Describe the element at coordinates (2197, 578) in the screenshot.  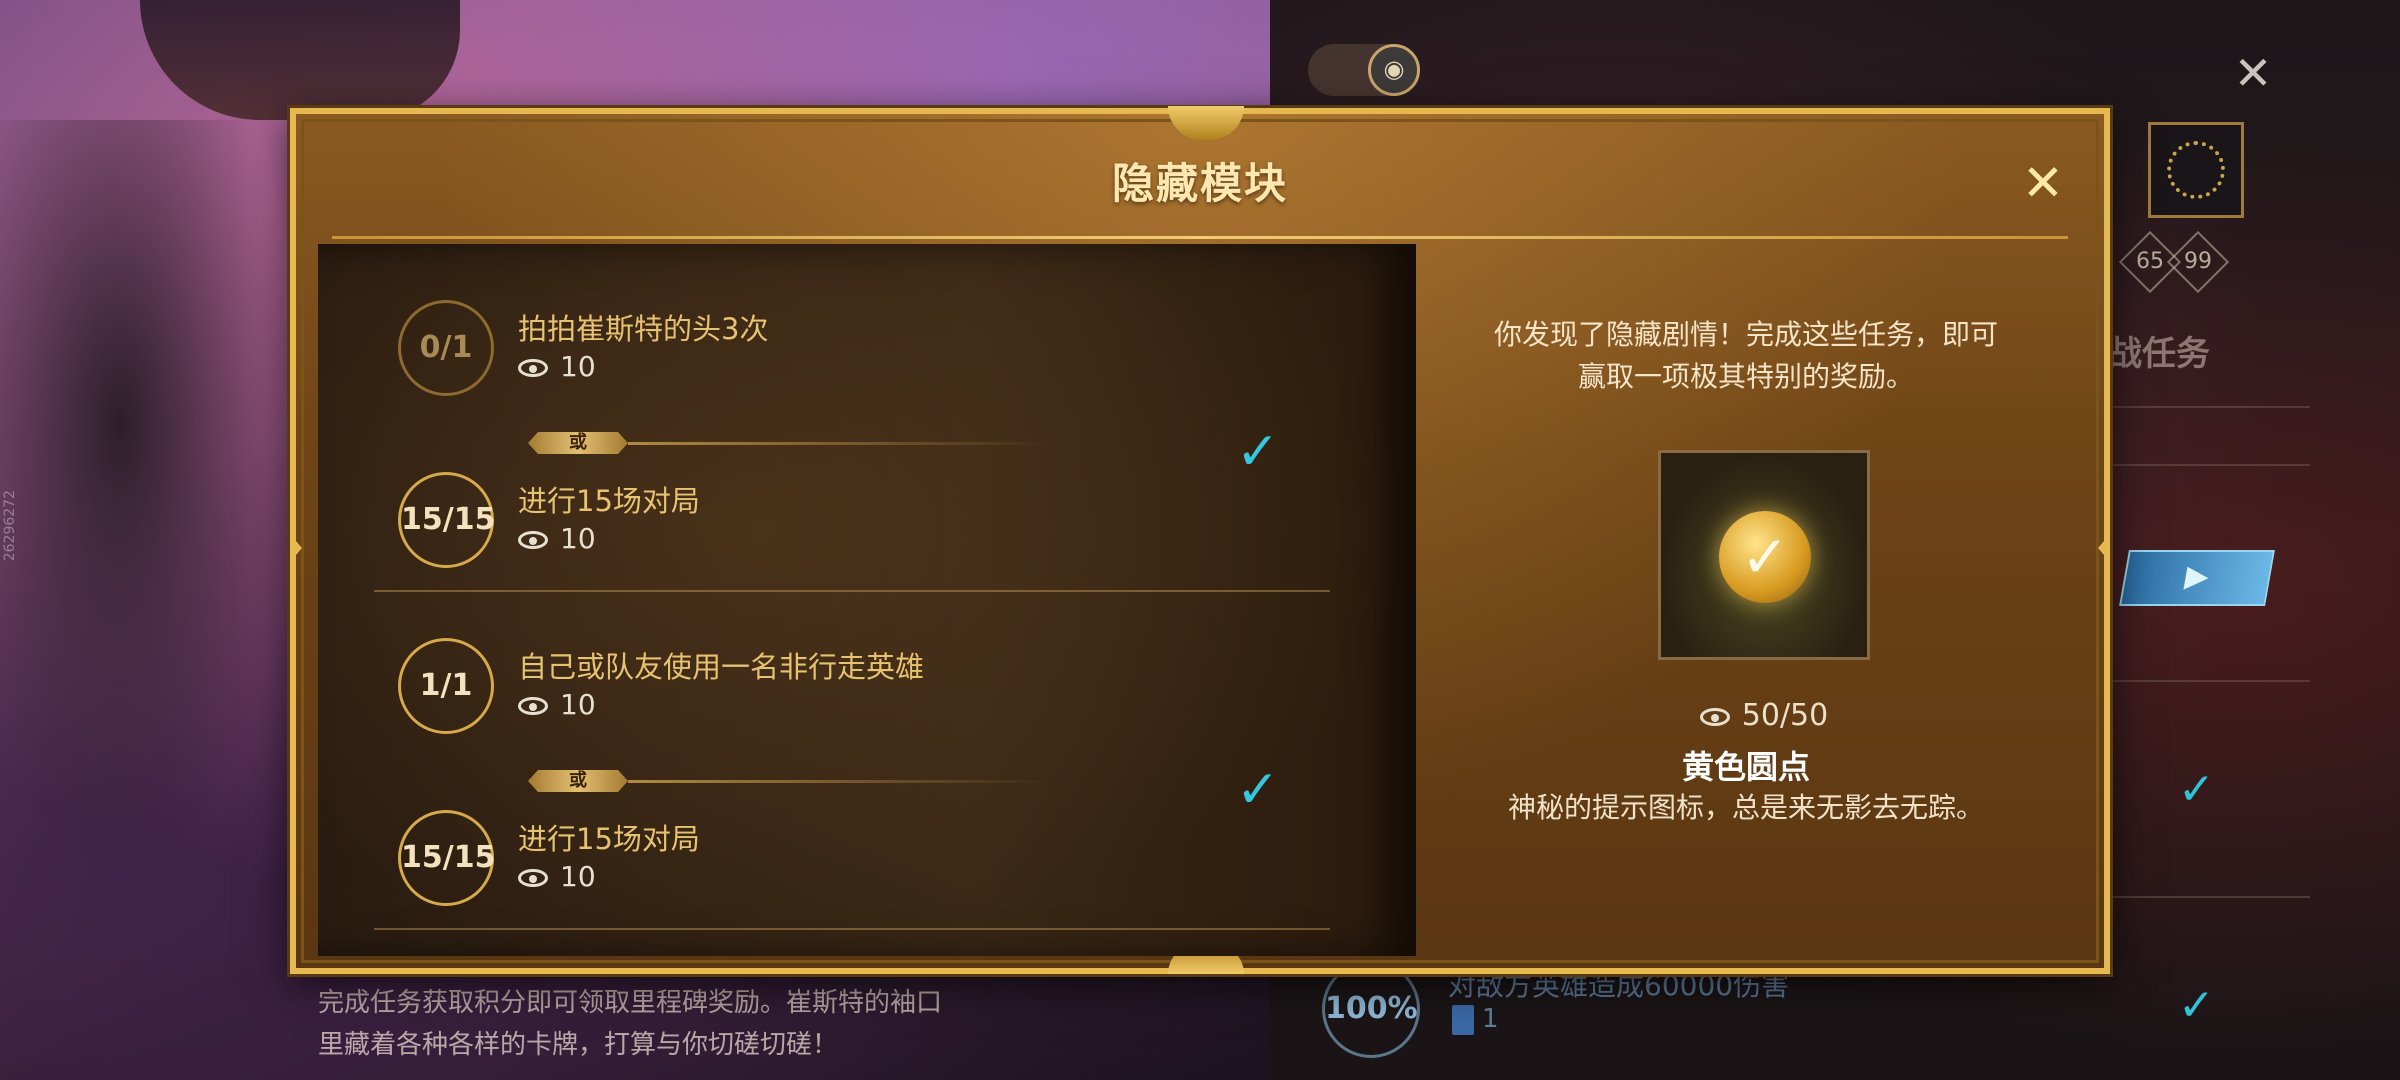
I see `ticket-icon: ▶` at that location.